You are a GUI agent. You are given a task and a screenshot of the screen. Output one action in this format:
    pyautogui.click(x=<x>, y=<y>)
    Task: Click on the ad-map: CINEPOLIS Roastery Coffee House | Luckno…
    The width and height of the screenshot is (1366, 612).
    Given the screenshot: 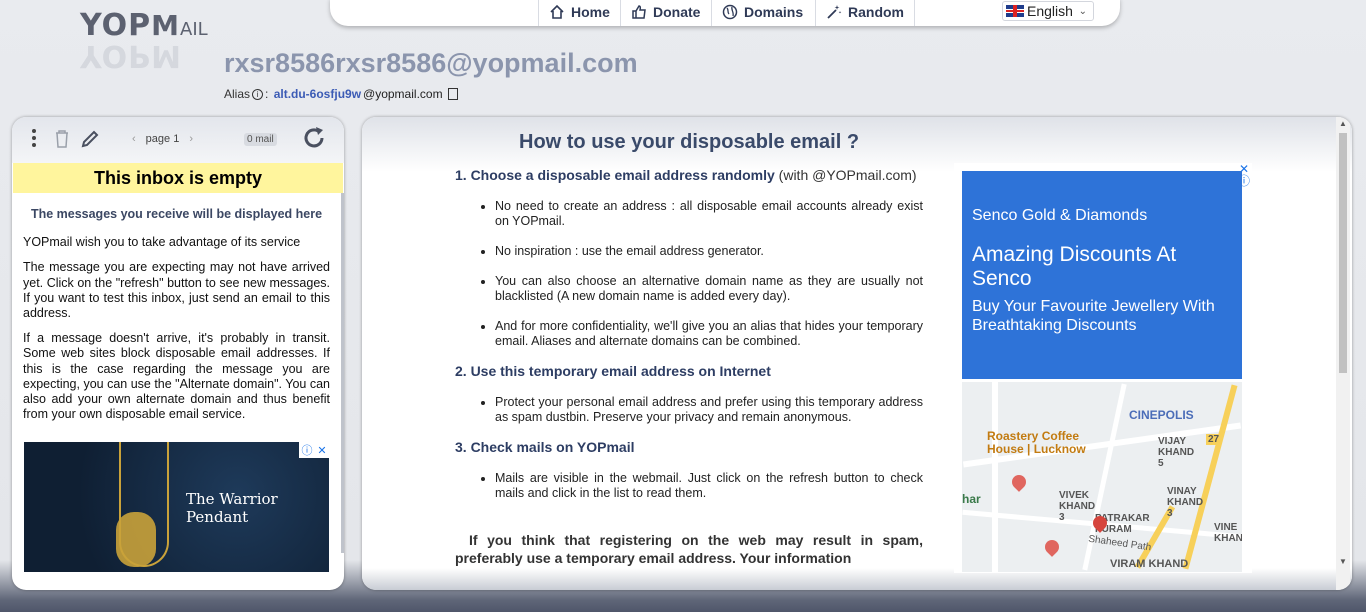 What is the action you would take?
    pyautogui.click(x=1102, y=477)
    